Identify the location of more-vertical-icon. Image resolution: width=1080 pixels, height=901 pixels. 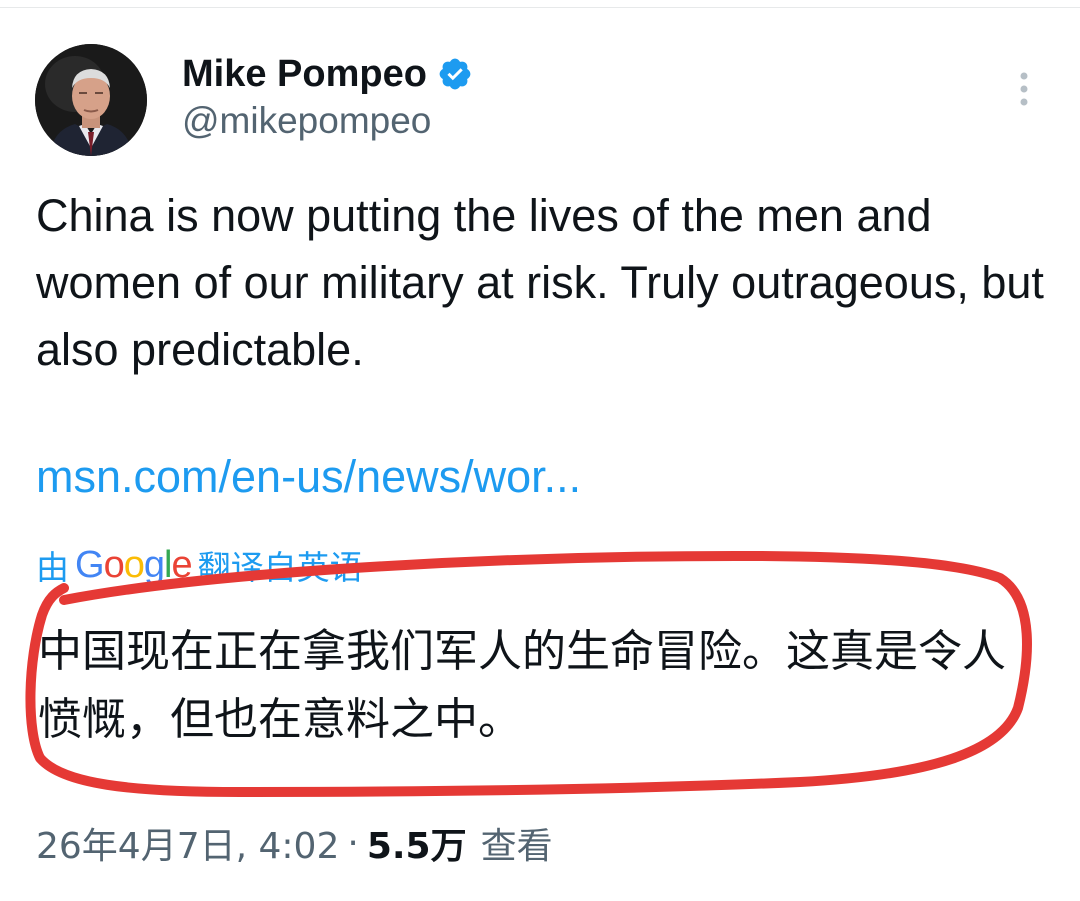
(1024, 90).